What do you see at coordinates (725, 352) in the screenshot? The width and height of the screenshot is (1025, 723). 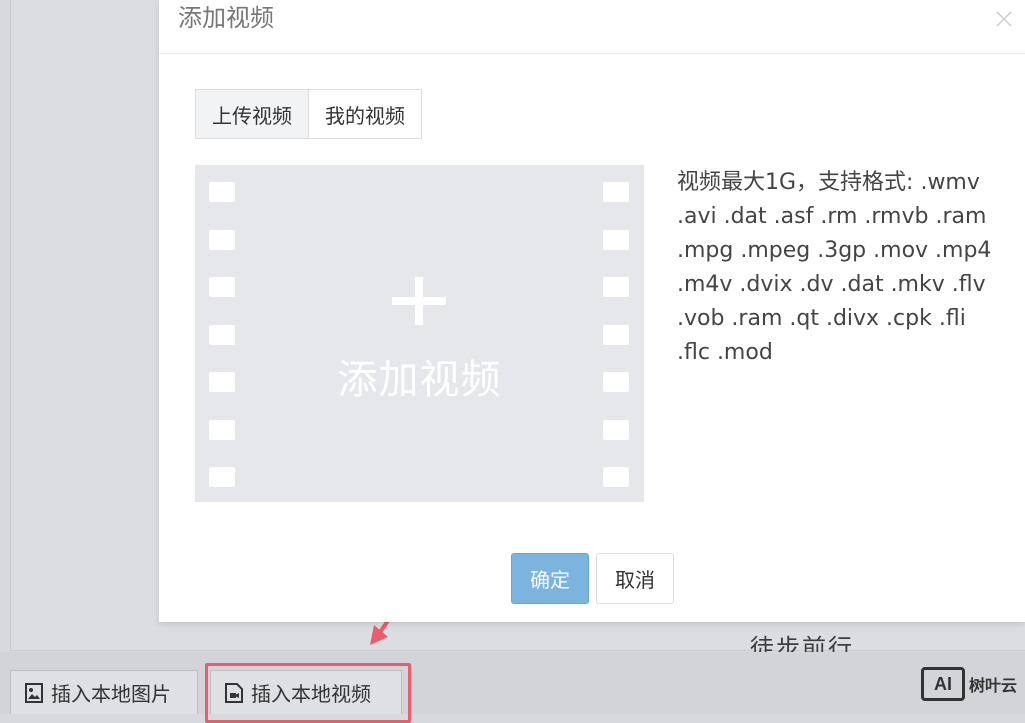 I see `format-line: .flc .mod` at bounding box center [725, 352].